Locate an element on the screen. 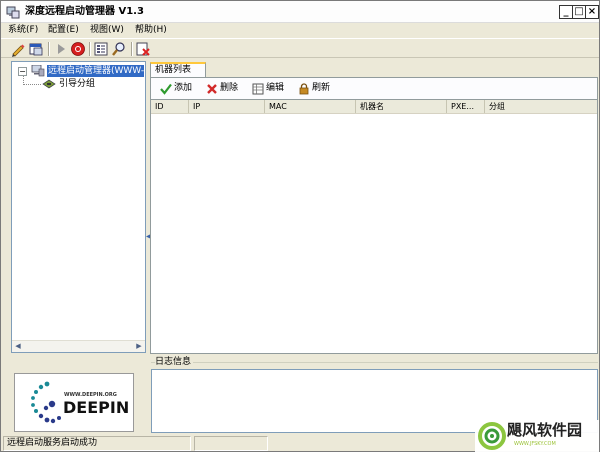 The image size is (600, 452). column-header-ip: IP is located at coordinates (227, 106).